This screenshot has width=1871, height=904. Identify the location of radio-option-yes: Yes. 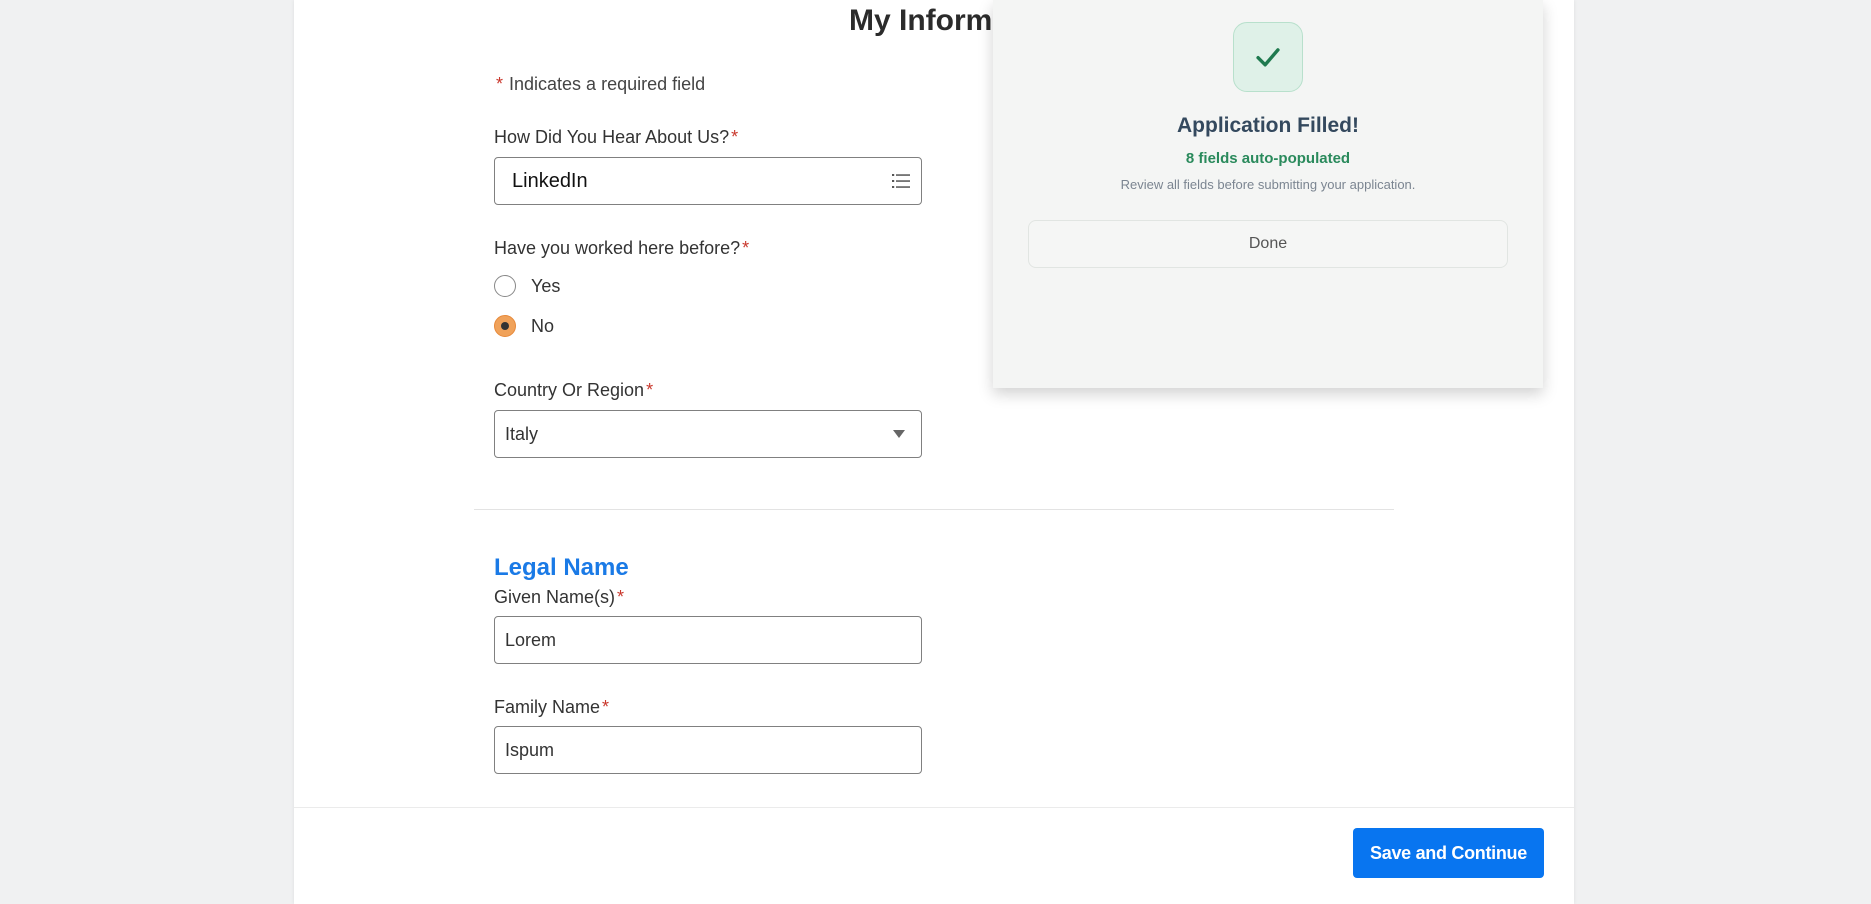
(527, 286).